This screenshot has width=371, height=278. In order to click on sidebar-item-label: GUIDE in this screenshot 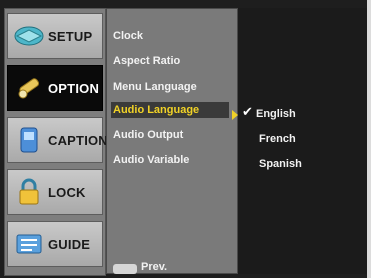, I will do `click(69, 244)`.